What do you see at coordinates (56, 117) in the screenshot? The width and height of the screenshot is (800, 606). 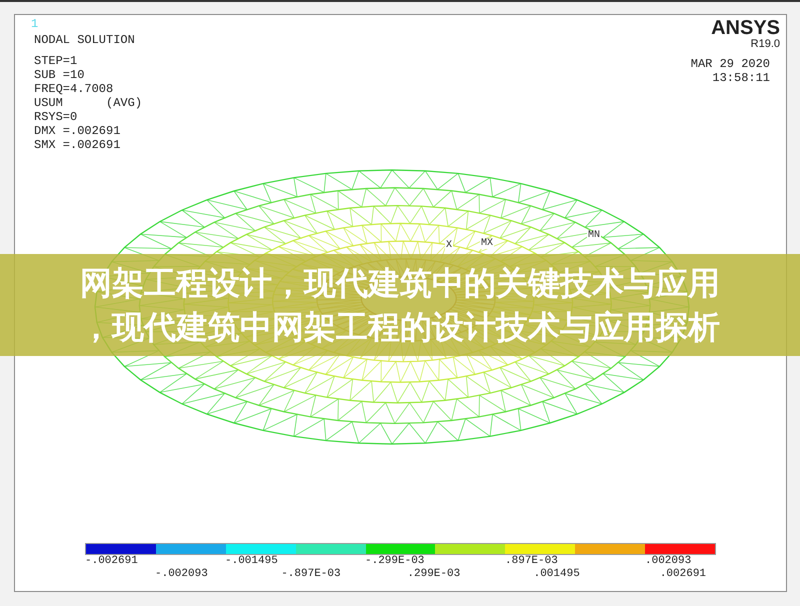 I see `info-line: RSYS=0` at bounding box center [56, 117].